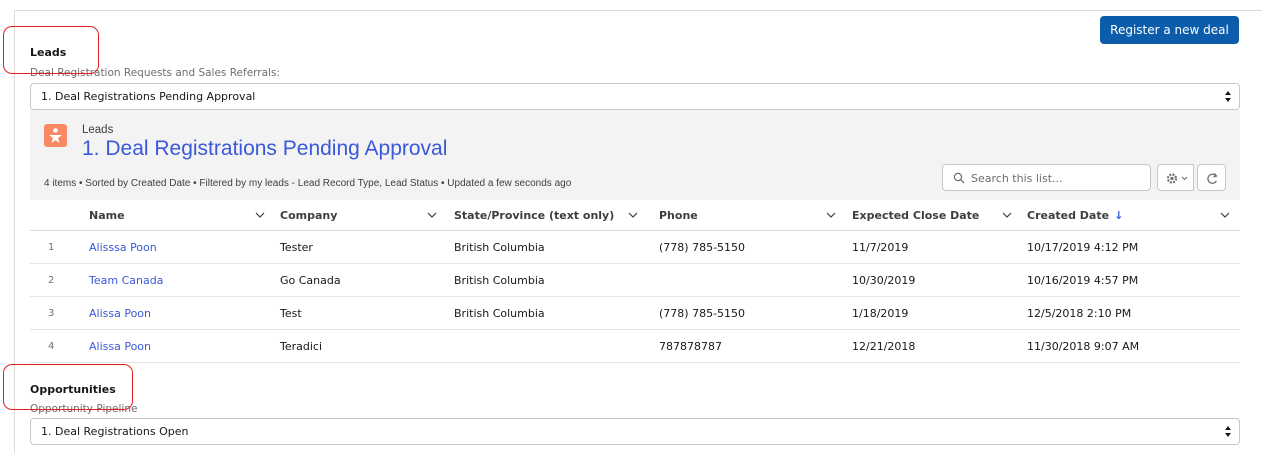 The height and width of the screenshot is (453, 1262). What do you see at coordinates (301, 346) in the screenshot?
I see `cell-company: Teradici` at bounding box center [301, 346].